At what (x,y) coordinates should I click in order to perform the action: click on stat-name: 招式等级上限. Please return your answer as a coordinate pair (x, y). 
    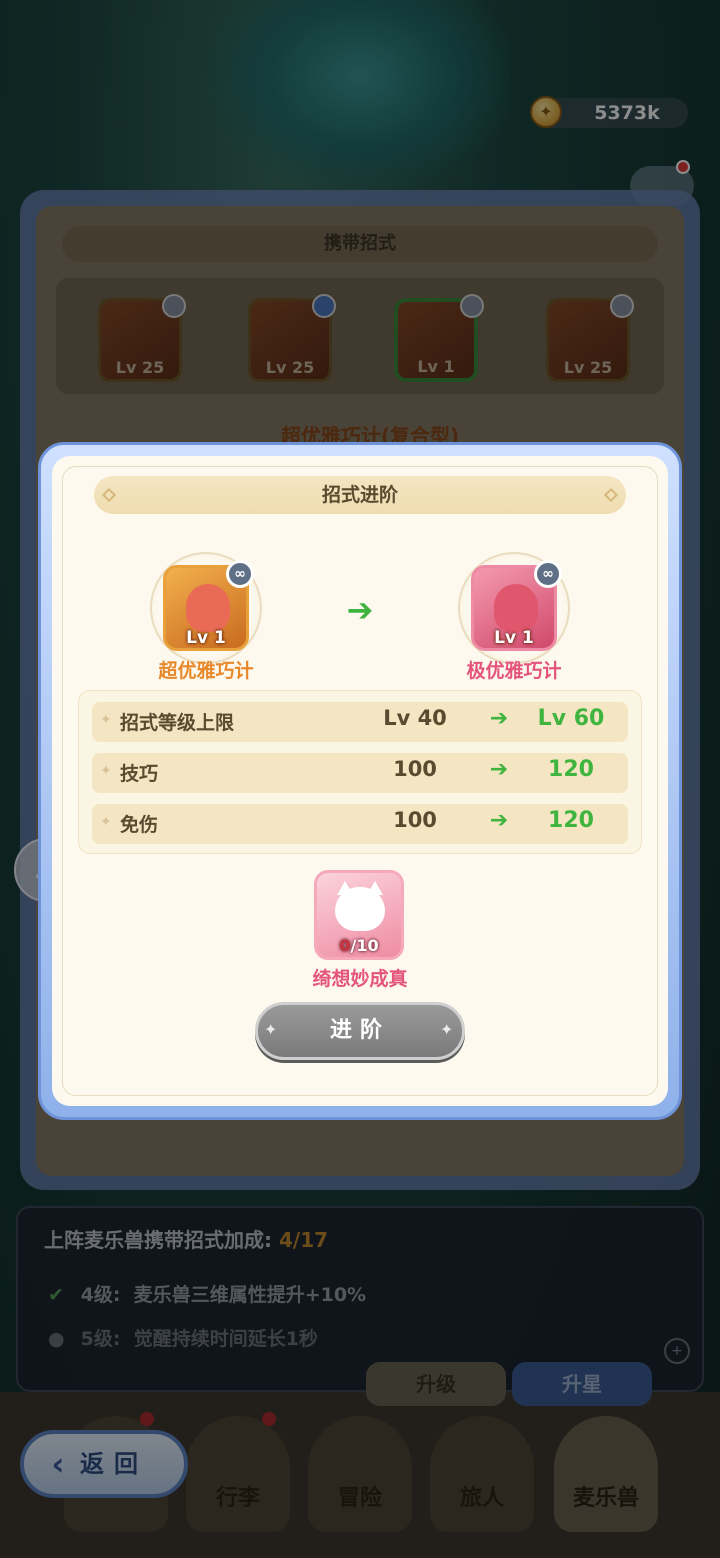
    Looking at the image, I should click on (177, 723).